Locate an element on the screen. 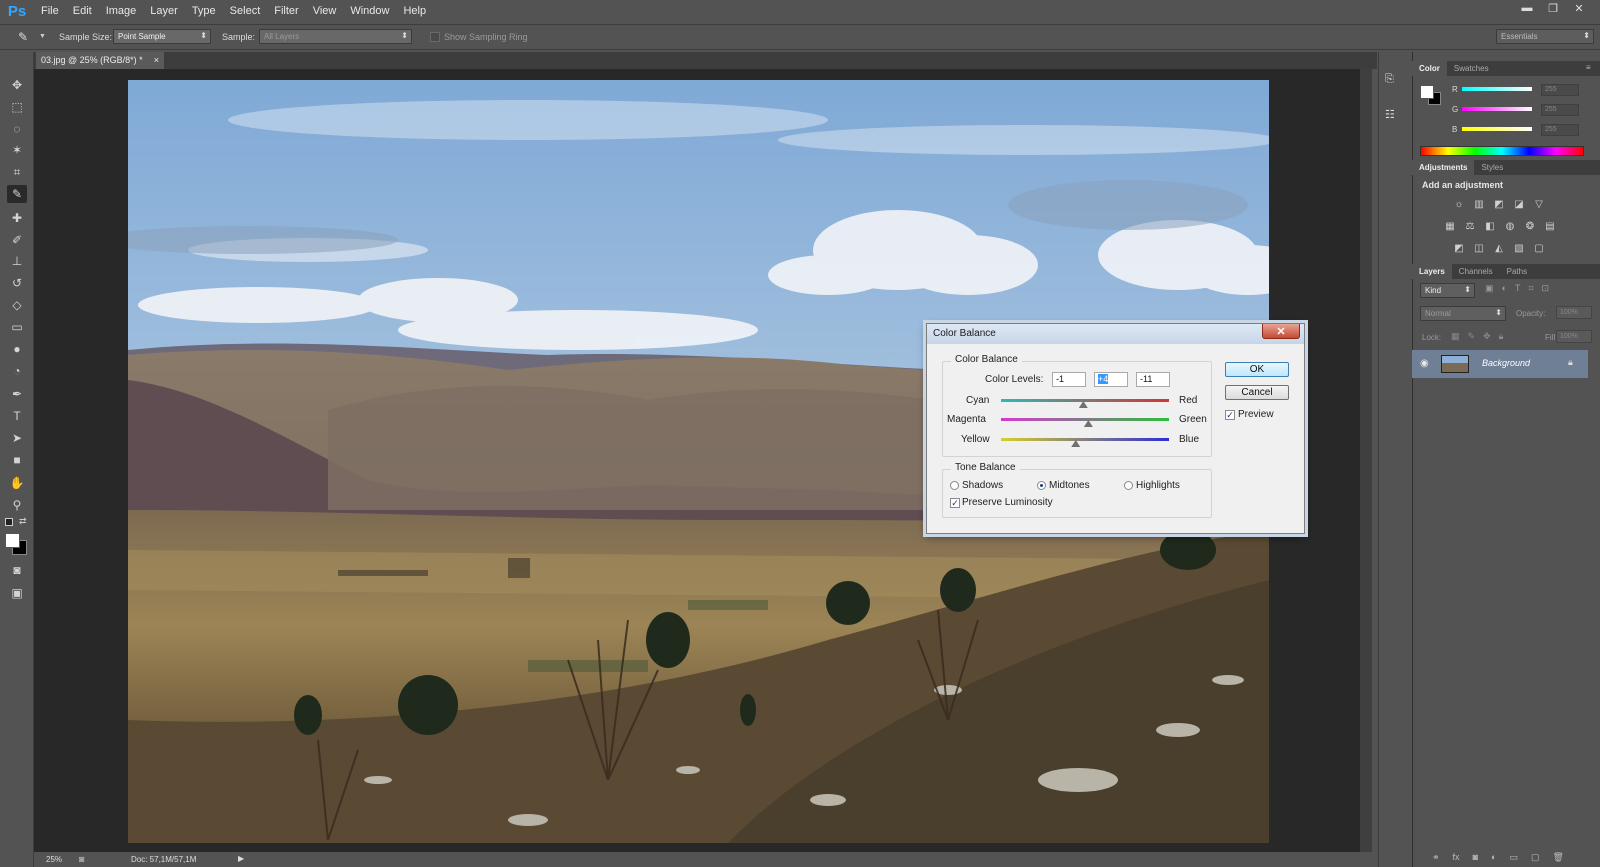  filter-adjustment-icon: ◐ is located at coordinates (1504, 288).